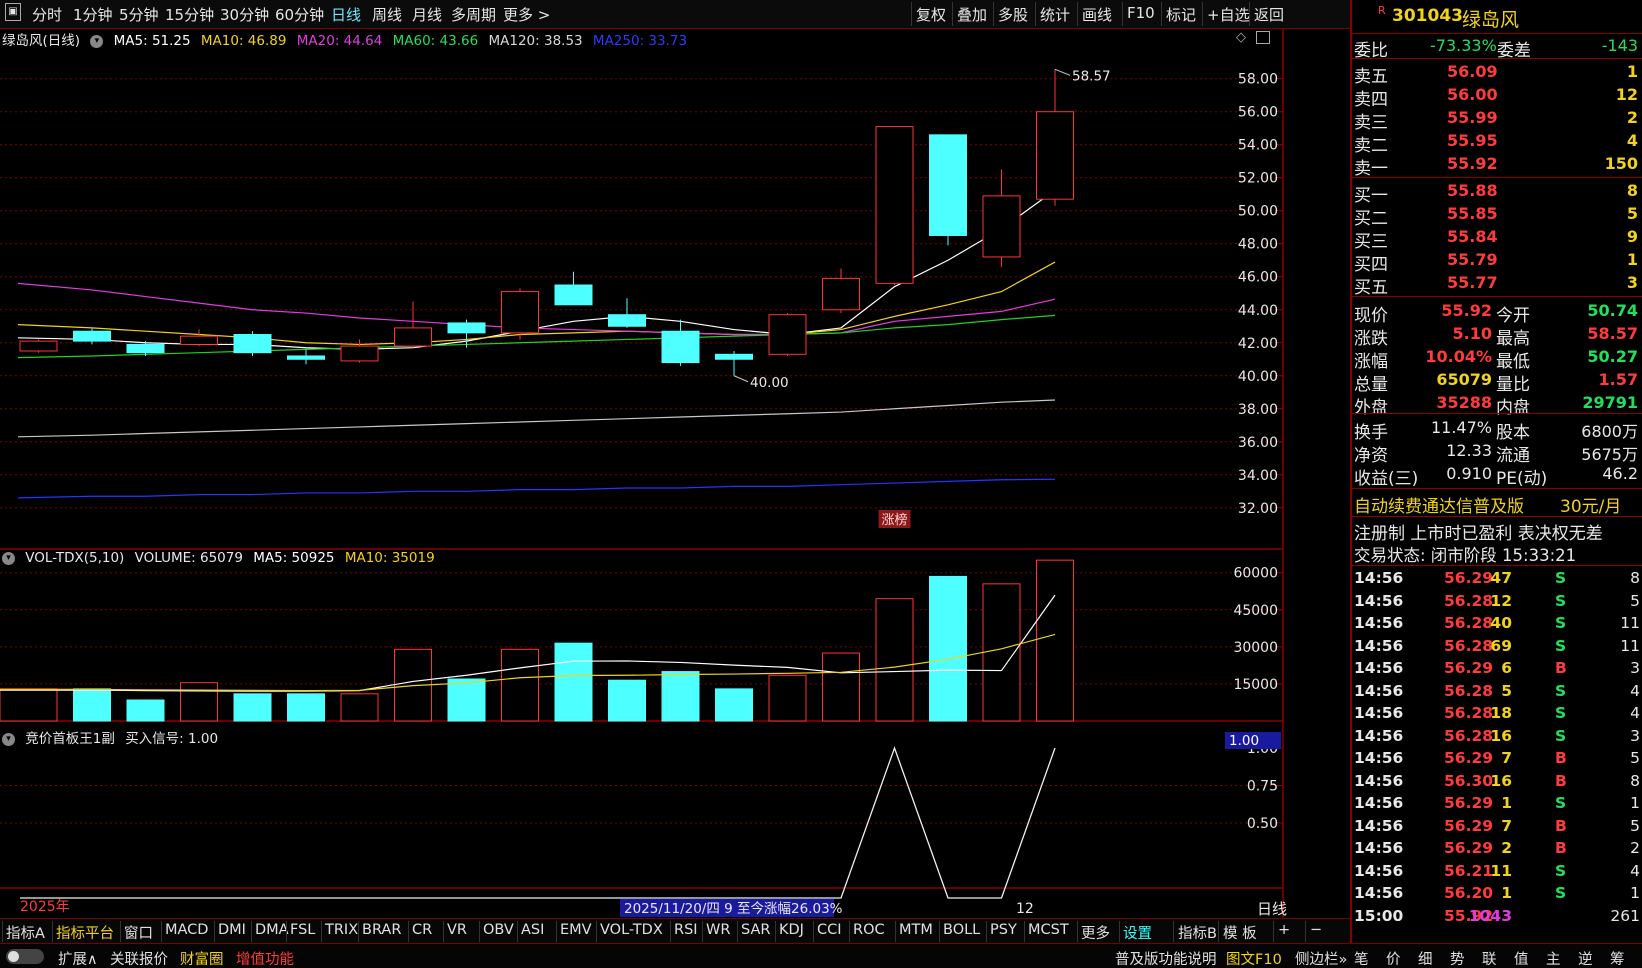 The image size is (1642, 968). Describe the element at coordinates (1258, 146) in the screenshot. I see `price-tick-label: 54.00` at that location.